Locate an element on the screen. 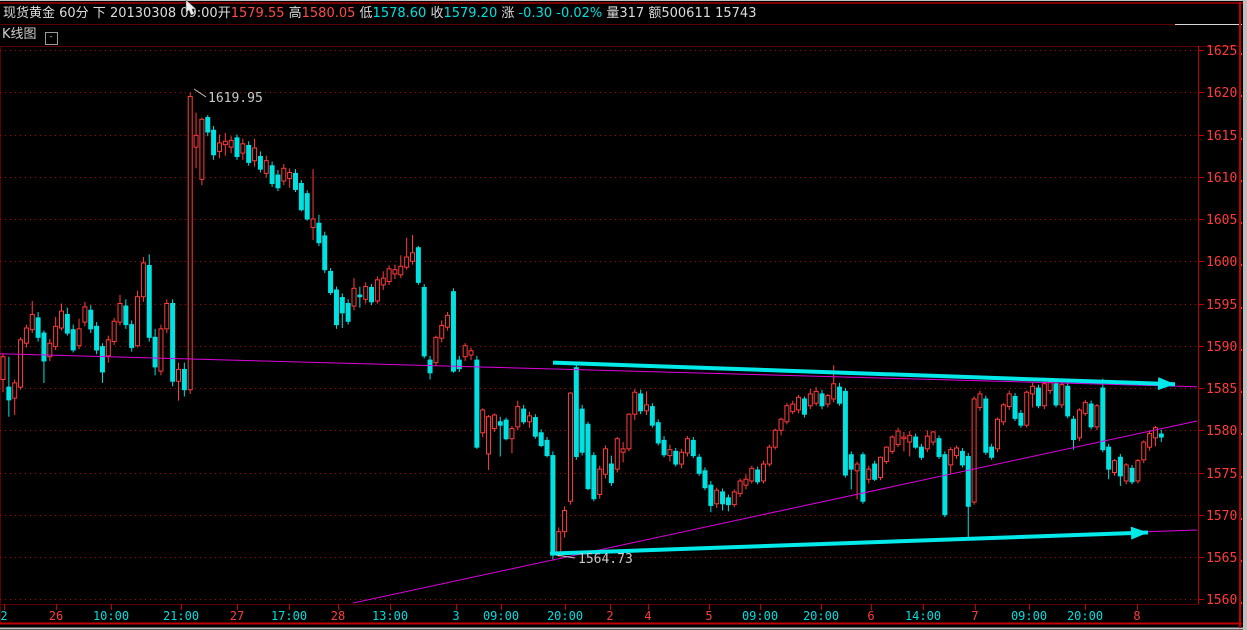 The width and height of the screenshot is (1247, 630). time-axis-label: 26 is located at coordinates (56, 616).